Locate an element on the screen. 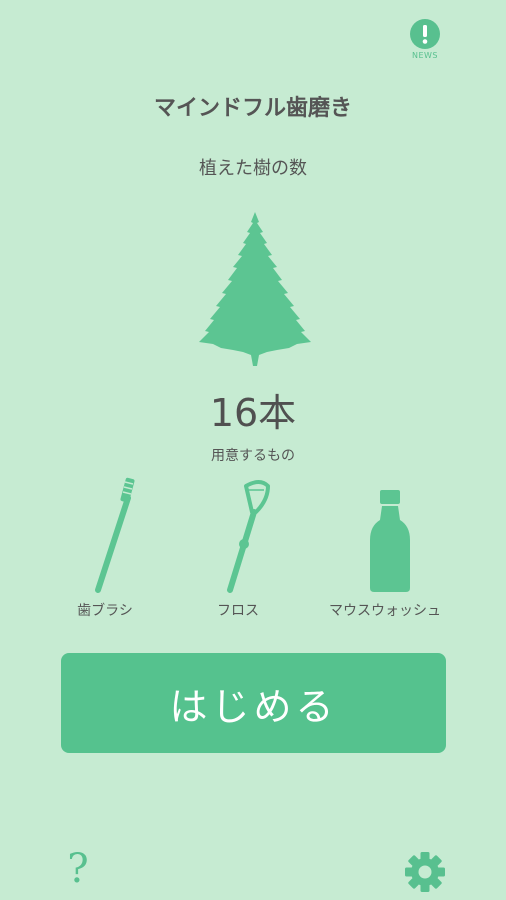 Image resolution: width=506 pixels, height=900 pixels. news-alert-icon is located at coordinates (425, 34).